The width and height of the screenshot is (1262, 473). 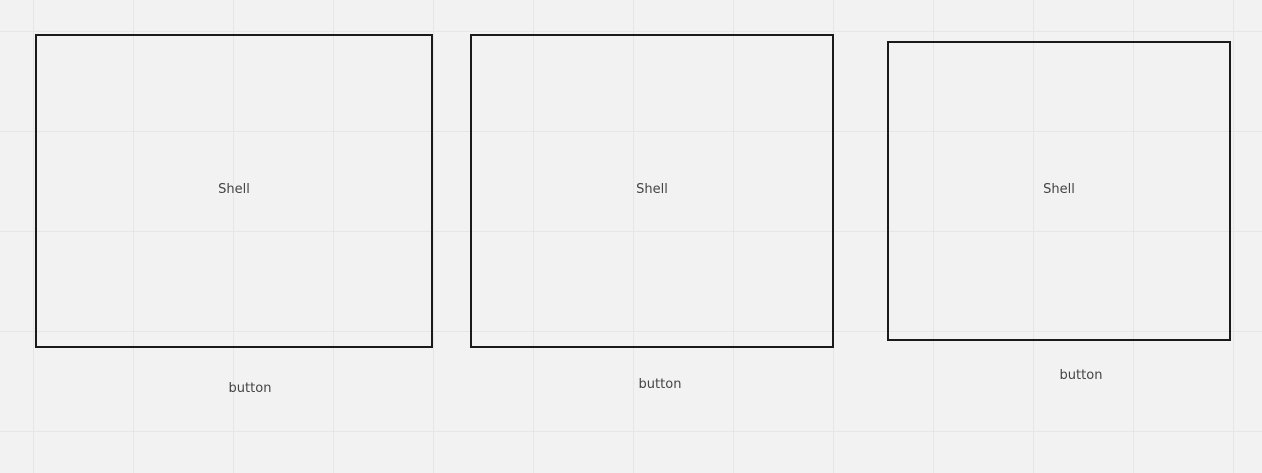 I want to click on button-caption-1: button, so click(x=250, y=388).